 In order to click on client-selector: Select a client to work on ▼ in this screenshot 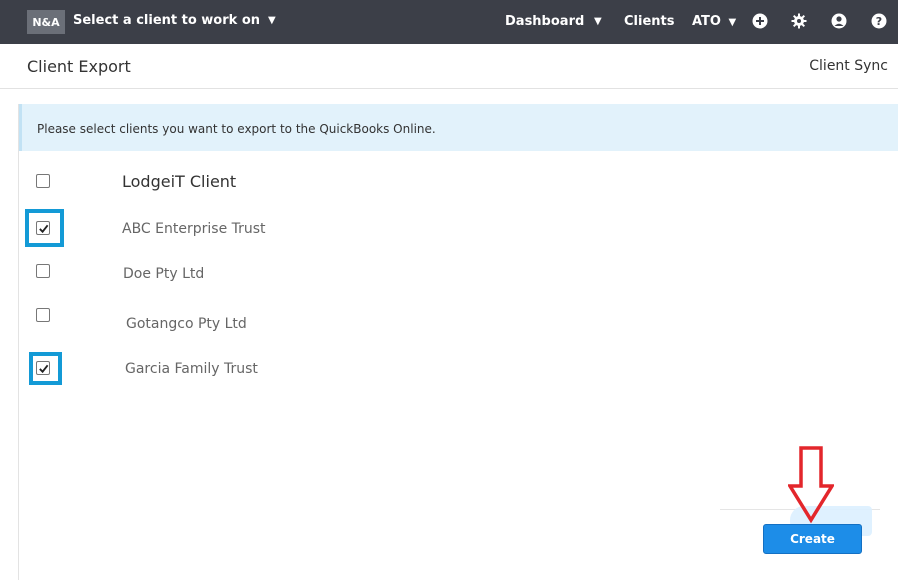, I will do `click(174, 20)`.